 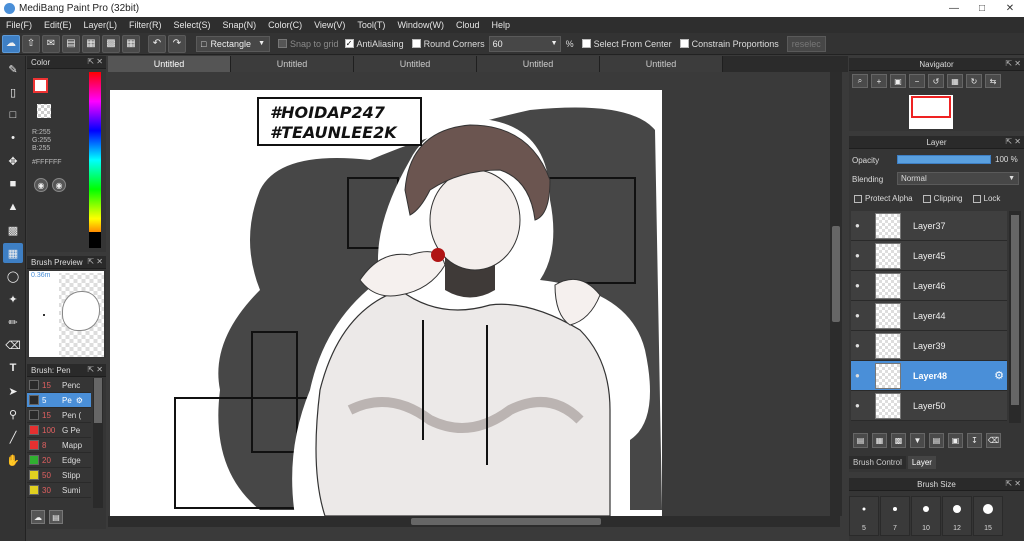 What do you see at coordinates (13, 161) in the screenshot?
I see `move-tool-icon: ✥` at bounding box center [13, 161].